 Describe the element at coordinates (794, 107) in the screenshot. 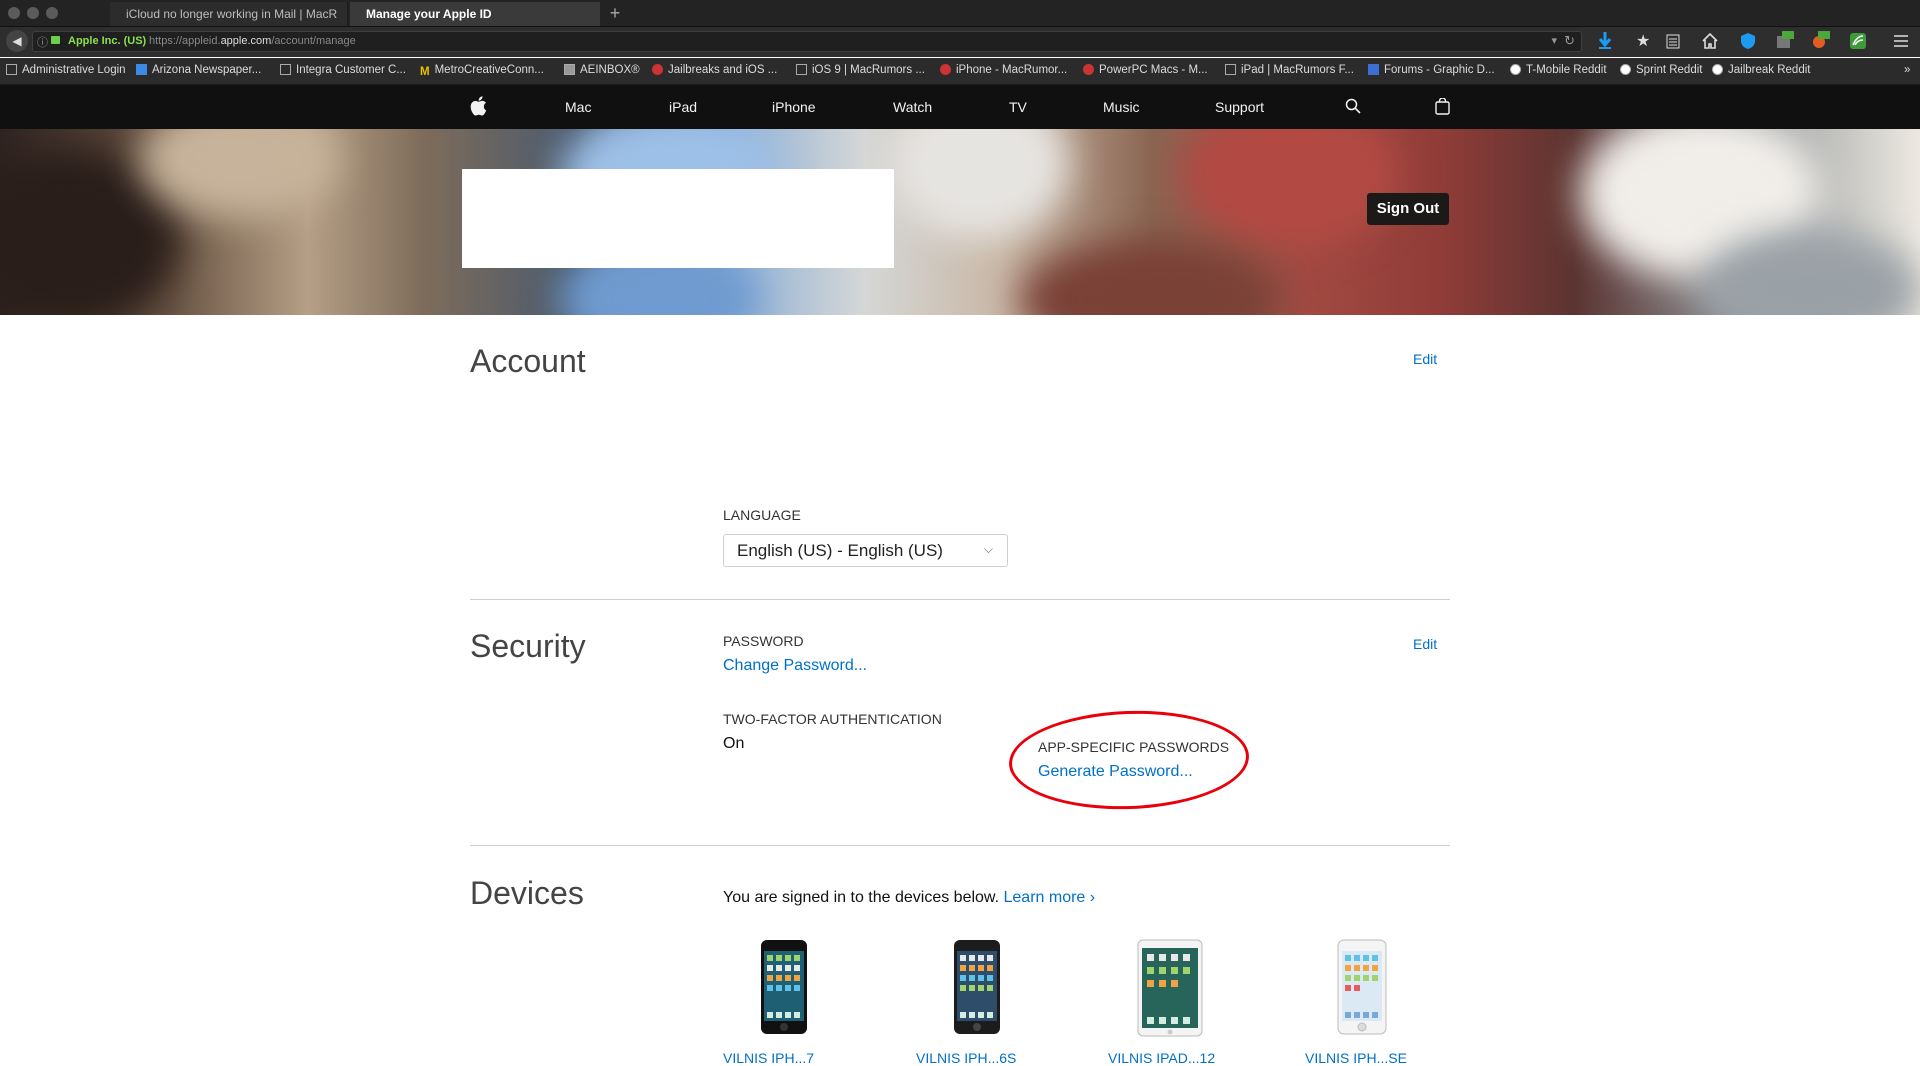

I see `nav-iphone: iPhone` at that location.